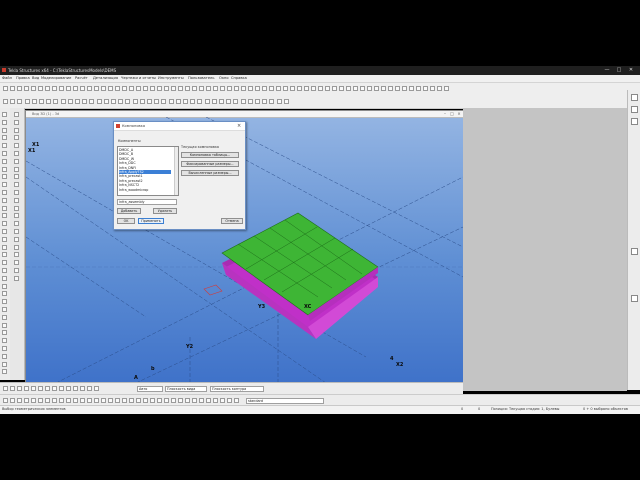 The image size is (640, 480). What do you see at coordinates (151, 221) in the screenshot?
I see `apply-button: Применить` at bounding box center [151, 221].